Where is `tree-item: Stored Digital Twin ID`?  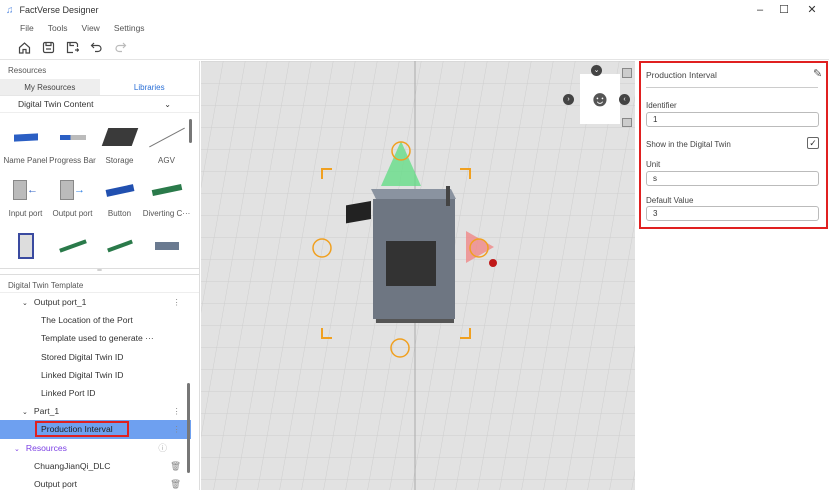 tree-item: Stored Digital Twin ID is located at coordinates (99, 357).